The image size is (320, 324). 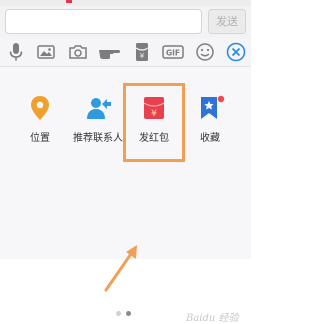 I want to click on image-icon, so click(x=46, y=52).